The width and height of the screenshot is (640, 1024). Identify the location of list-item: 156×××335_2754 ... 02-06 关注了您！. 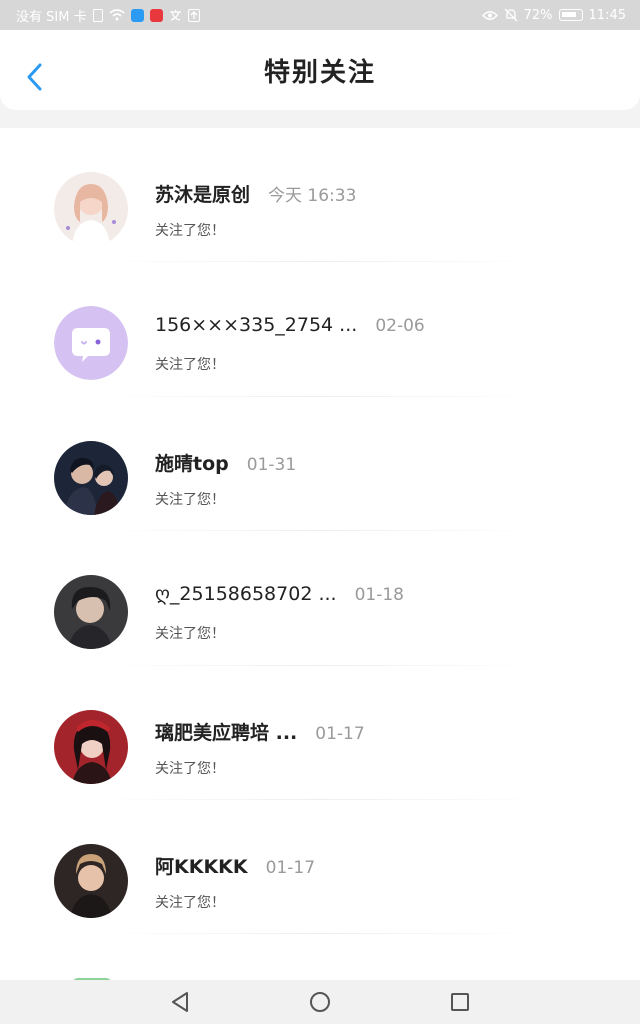
(320, 329).